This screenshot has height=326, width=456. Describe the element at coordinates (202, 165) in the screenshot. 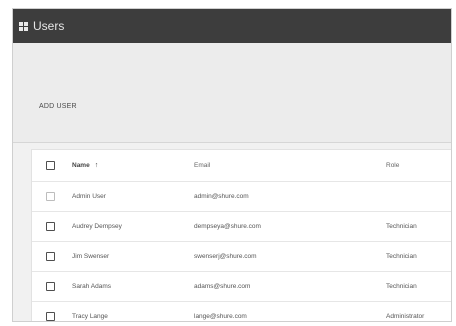

I see `column-header-email: Email` at that location.